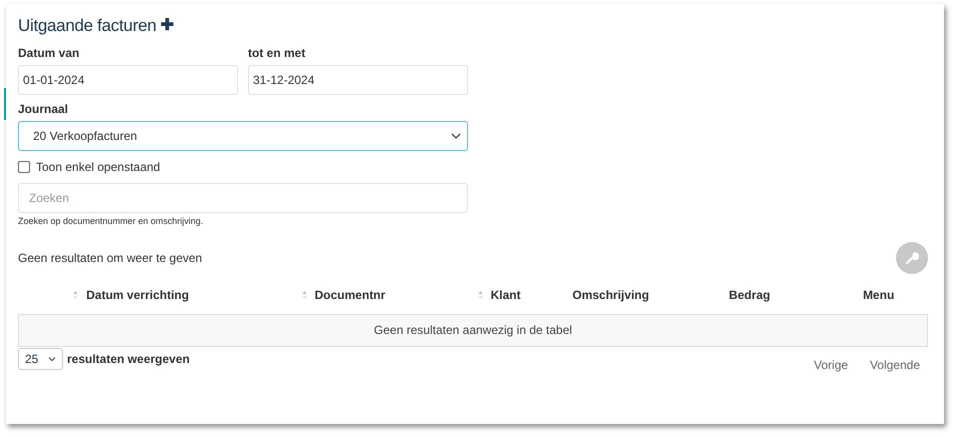 Image resolution: width=957 pixels, height=437 pixels. What do you see at coordinates (167, 26) in the screenshot?
I see `add-icon: ✚` at bounding box center [167, 26].